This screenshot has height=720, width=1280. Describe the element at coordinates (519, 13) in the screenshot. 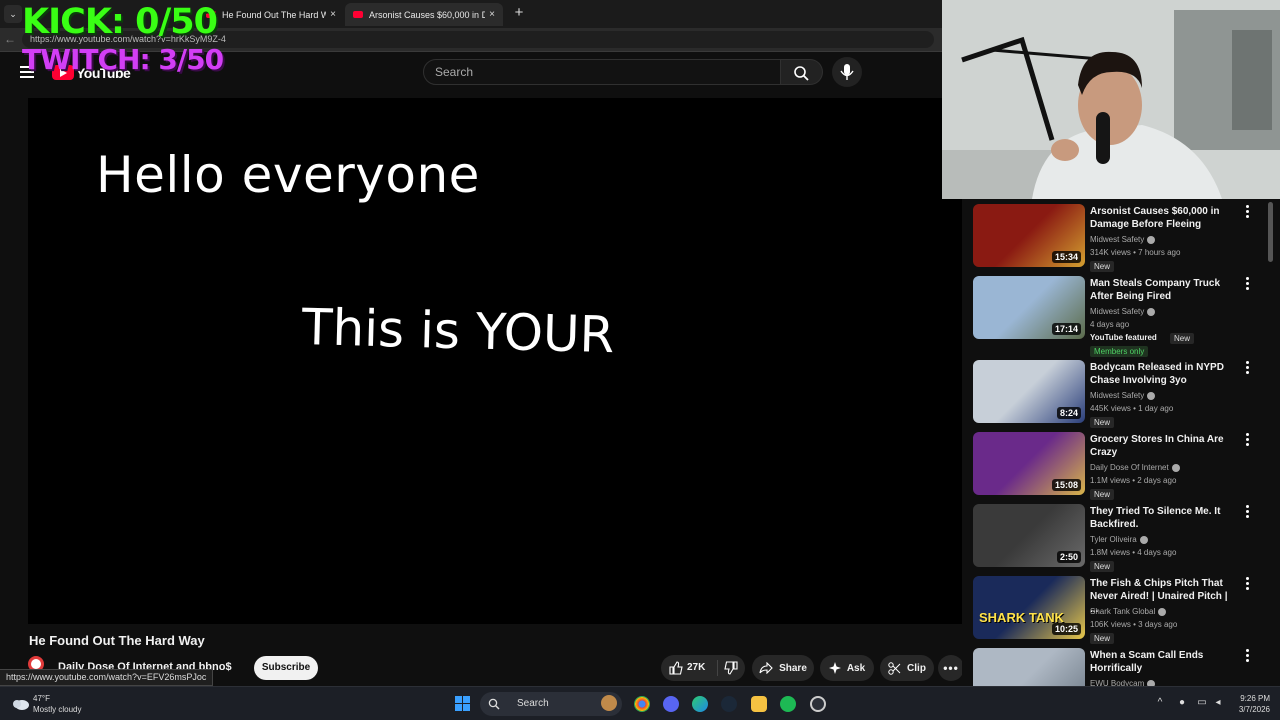

I see `new-tab-button: +` at that location.